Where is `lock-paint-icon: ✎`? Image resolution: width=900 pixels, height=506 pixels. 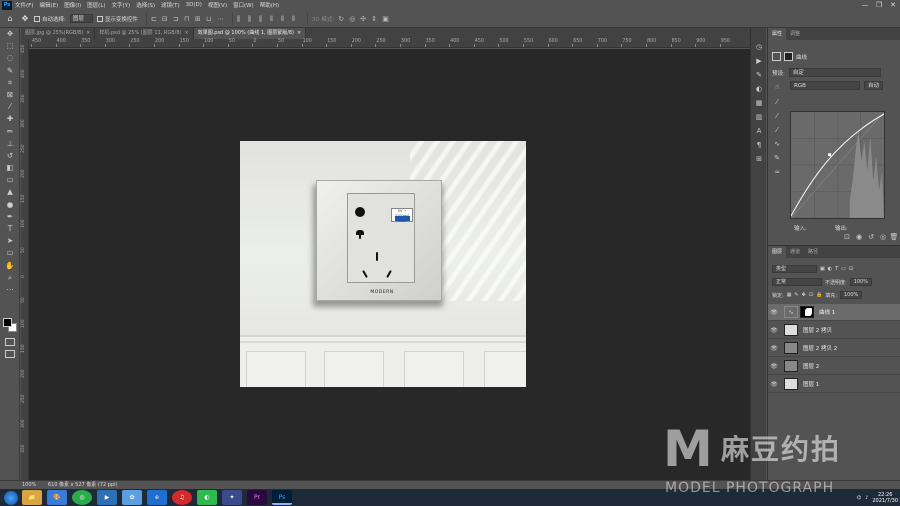 lock-paint-icon: ✎ is located at coordinates (796, 295).